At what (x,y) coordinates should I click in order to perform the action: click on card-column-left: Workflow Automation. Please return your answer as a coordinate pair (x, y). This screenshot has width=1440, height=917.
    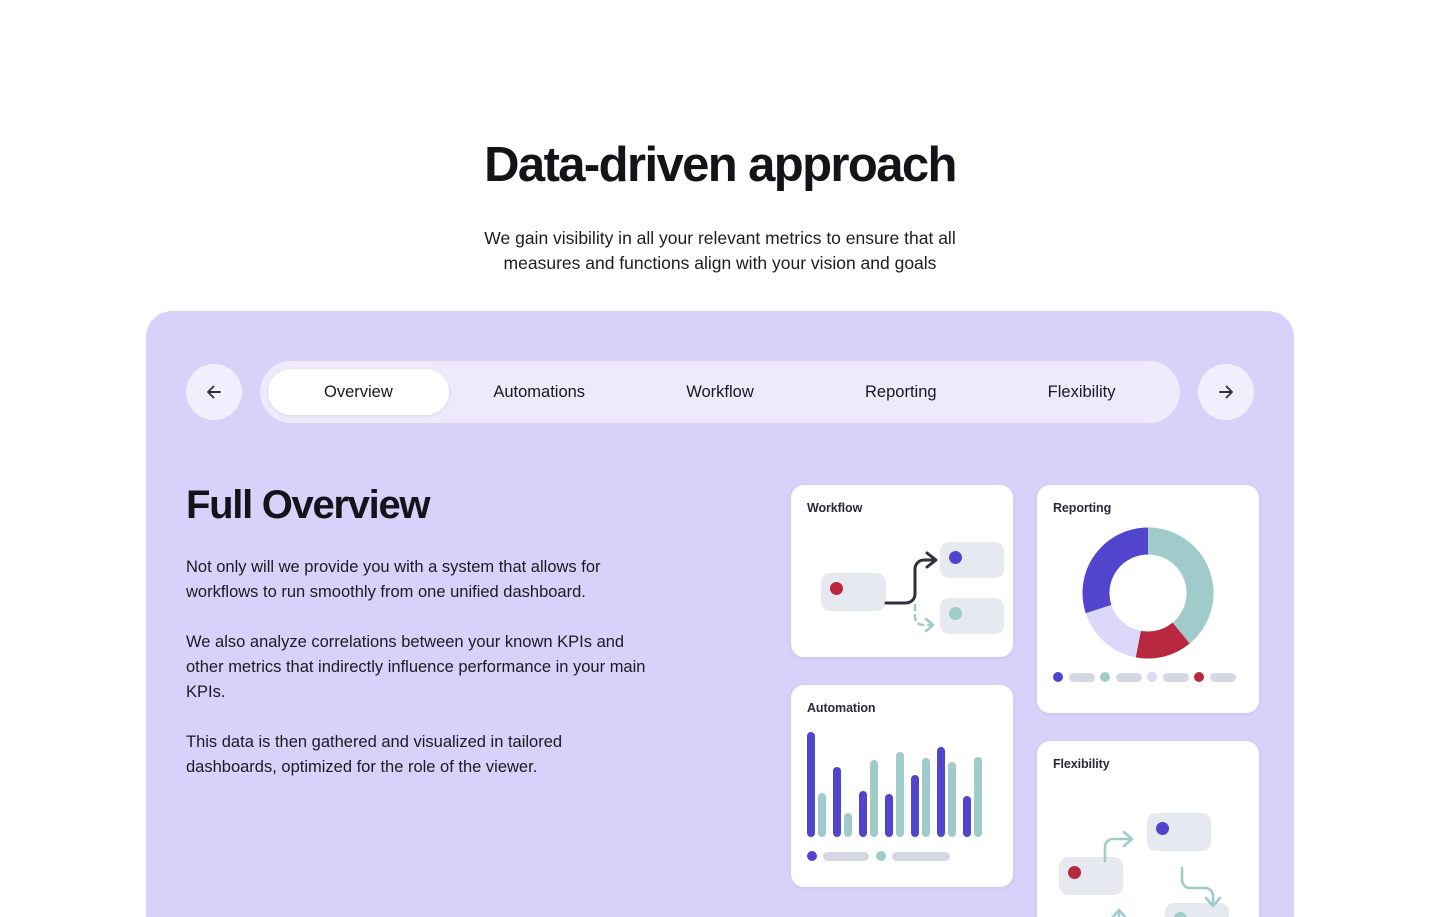
    Looking at the image, I should click on (902, 701).